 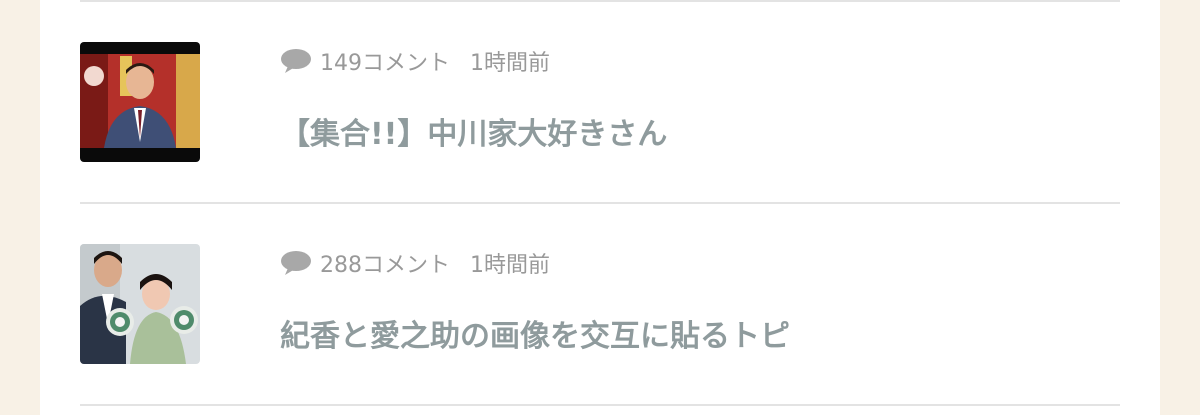 I want to click on comment-count: 149コメント, so click(x=385, y=63).